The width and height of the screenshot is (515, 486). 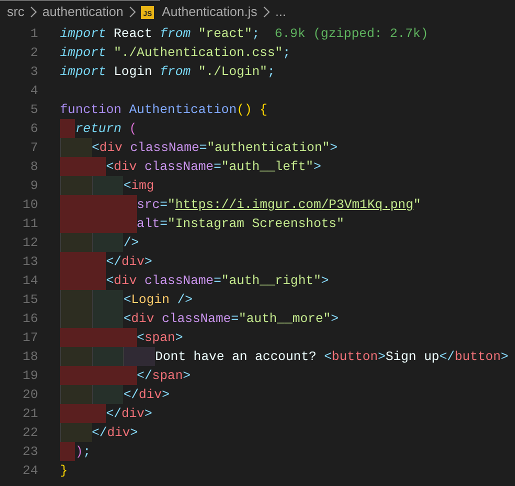 I want to click on code-line: }, so click(x=64, y=471).